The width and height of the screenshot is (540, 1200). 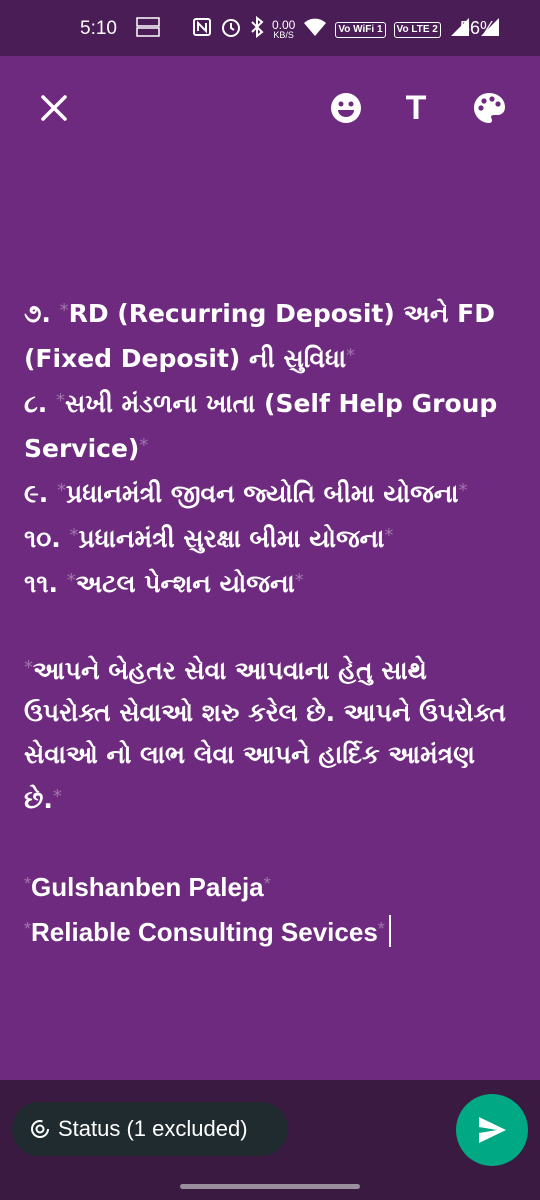 I want to click on home-indicator, so click(x=270, y=1186).